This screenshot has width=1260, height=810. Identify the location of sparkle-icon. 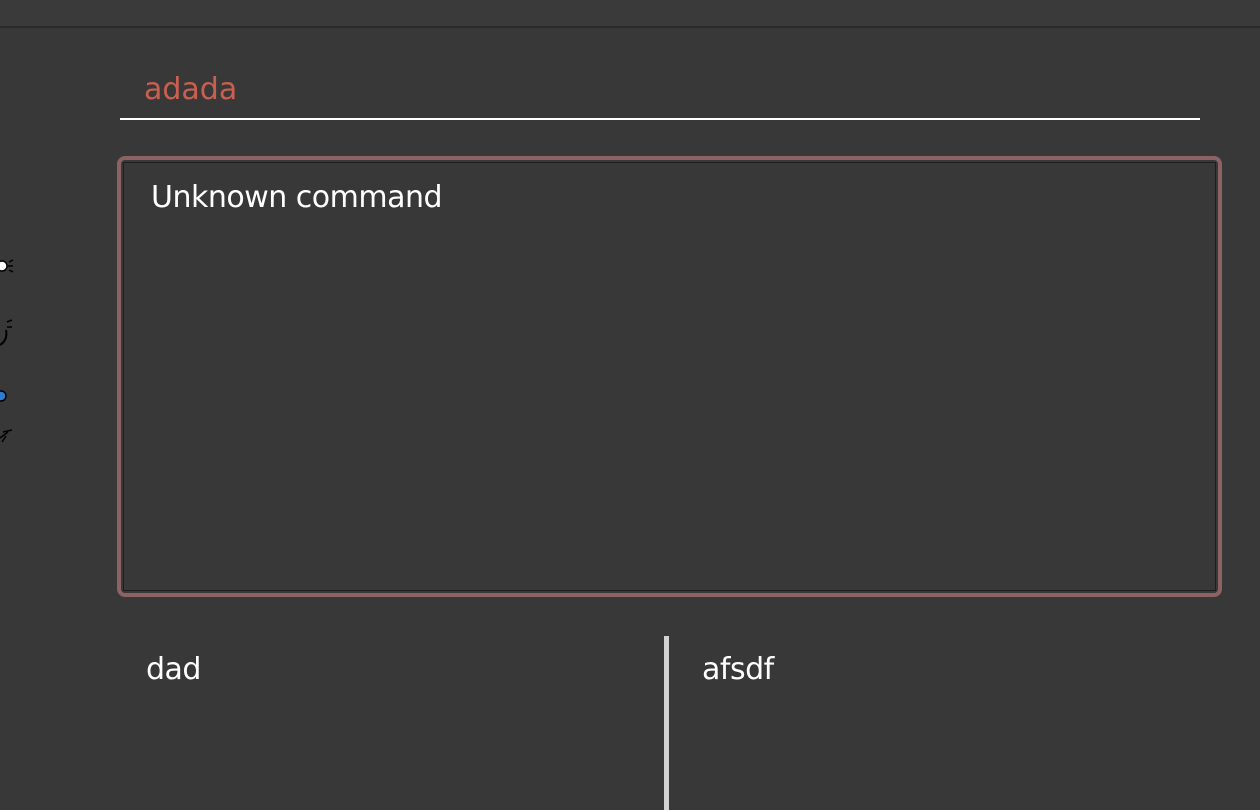
(6, 332).